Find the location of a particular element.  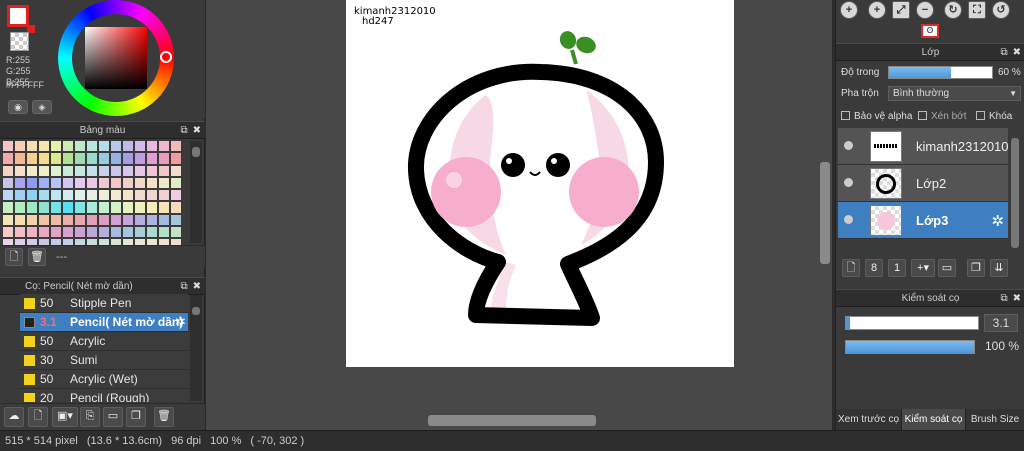

blend-mode-select: Bình thường ▼ is located at coordinates (954, 93).